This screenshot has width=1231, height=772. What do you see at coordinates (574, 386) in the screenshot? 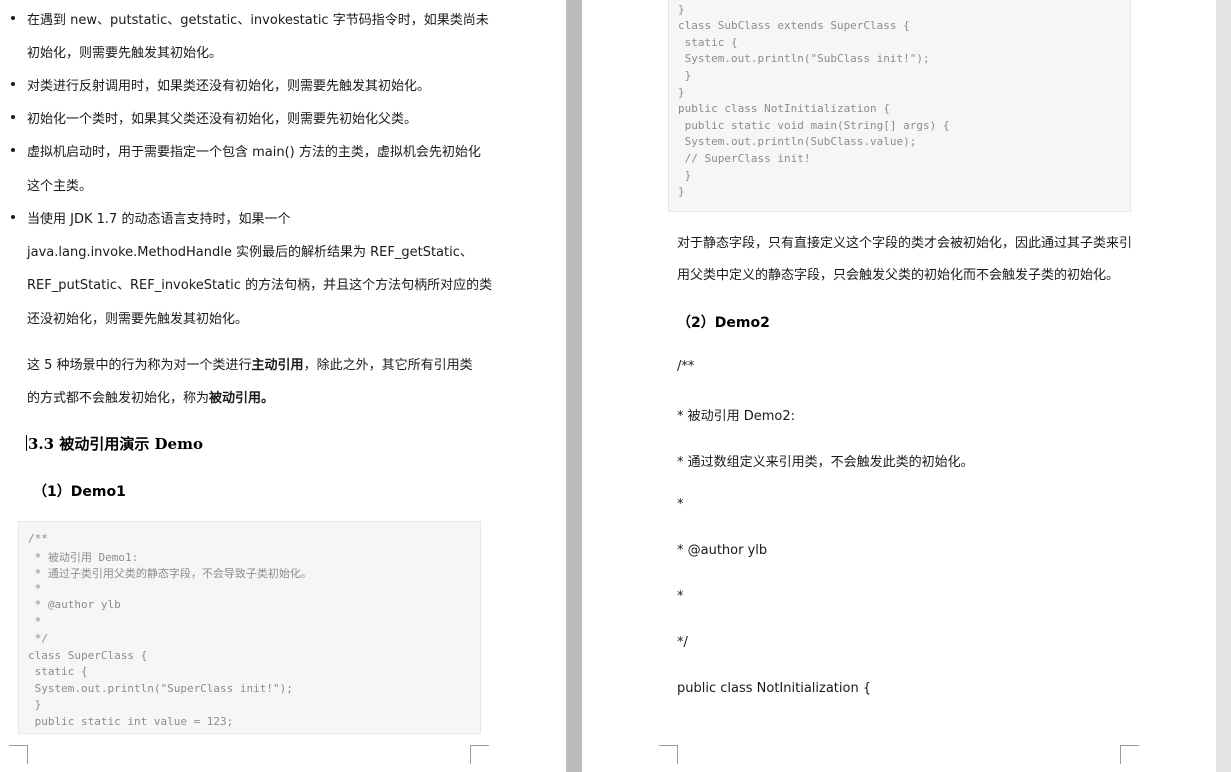
I see `page-gap` at bounding box center [574, 386].